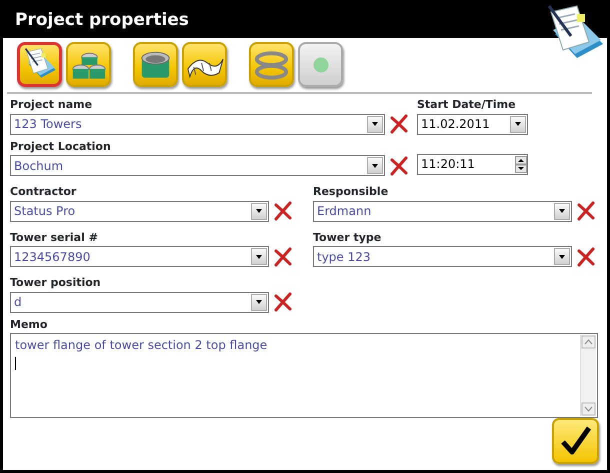  I want to click on combo-field: Status Pro, so click(139, 211).